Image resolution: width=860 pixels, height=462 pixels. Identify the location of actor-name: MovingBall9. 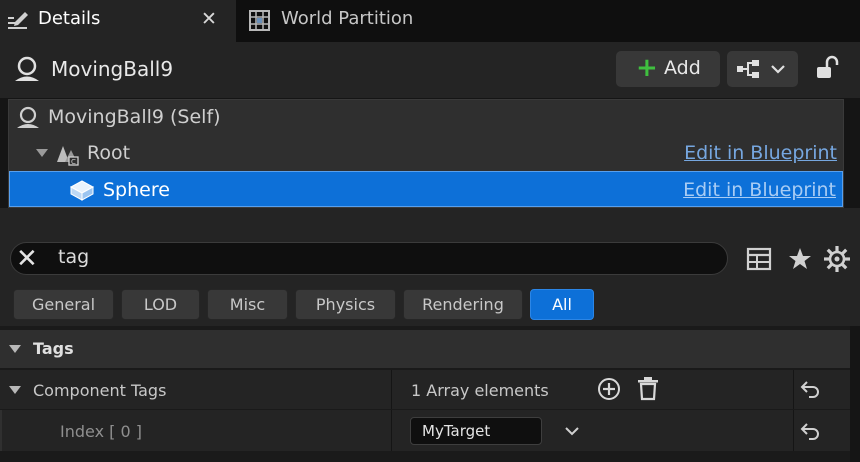
(112, 69).